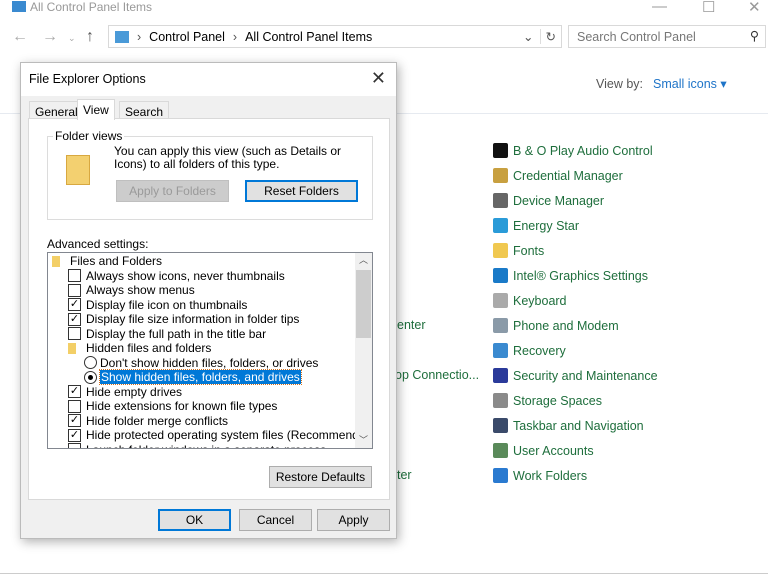 The image size is (768, 576). Describe the element at coordinates (50, 37) in the screenshot. I see `forward-button: →` at that location.